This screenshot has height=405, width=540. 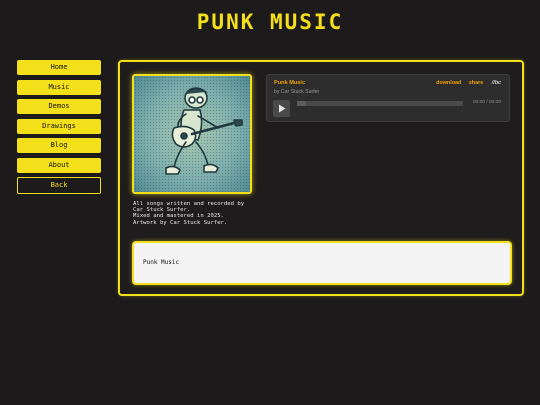 I want to click on download-link: download, so click(x=448, y=83).